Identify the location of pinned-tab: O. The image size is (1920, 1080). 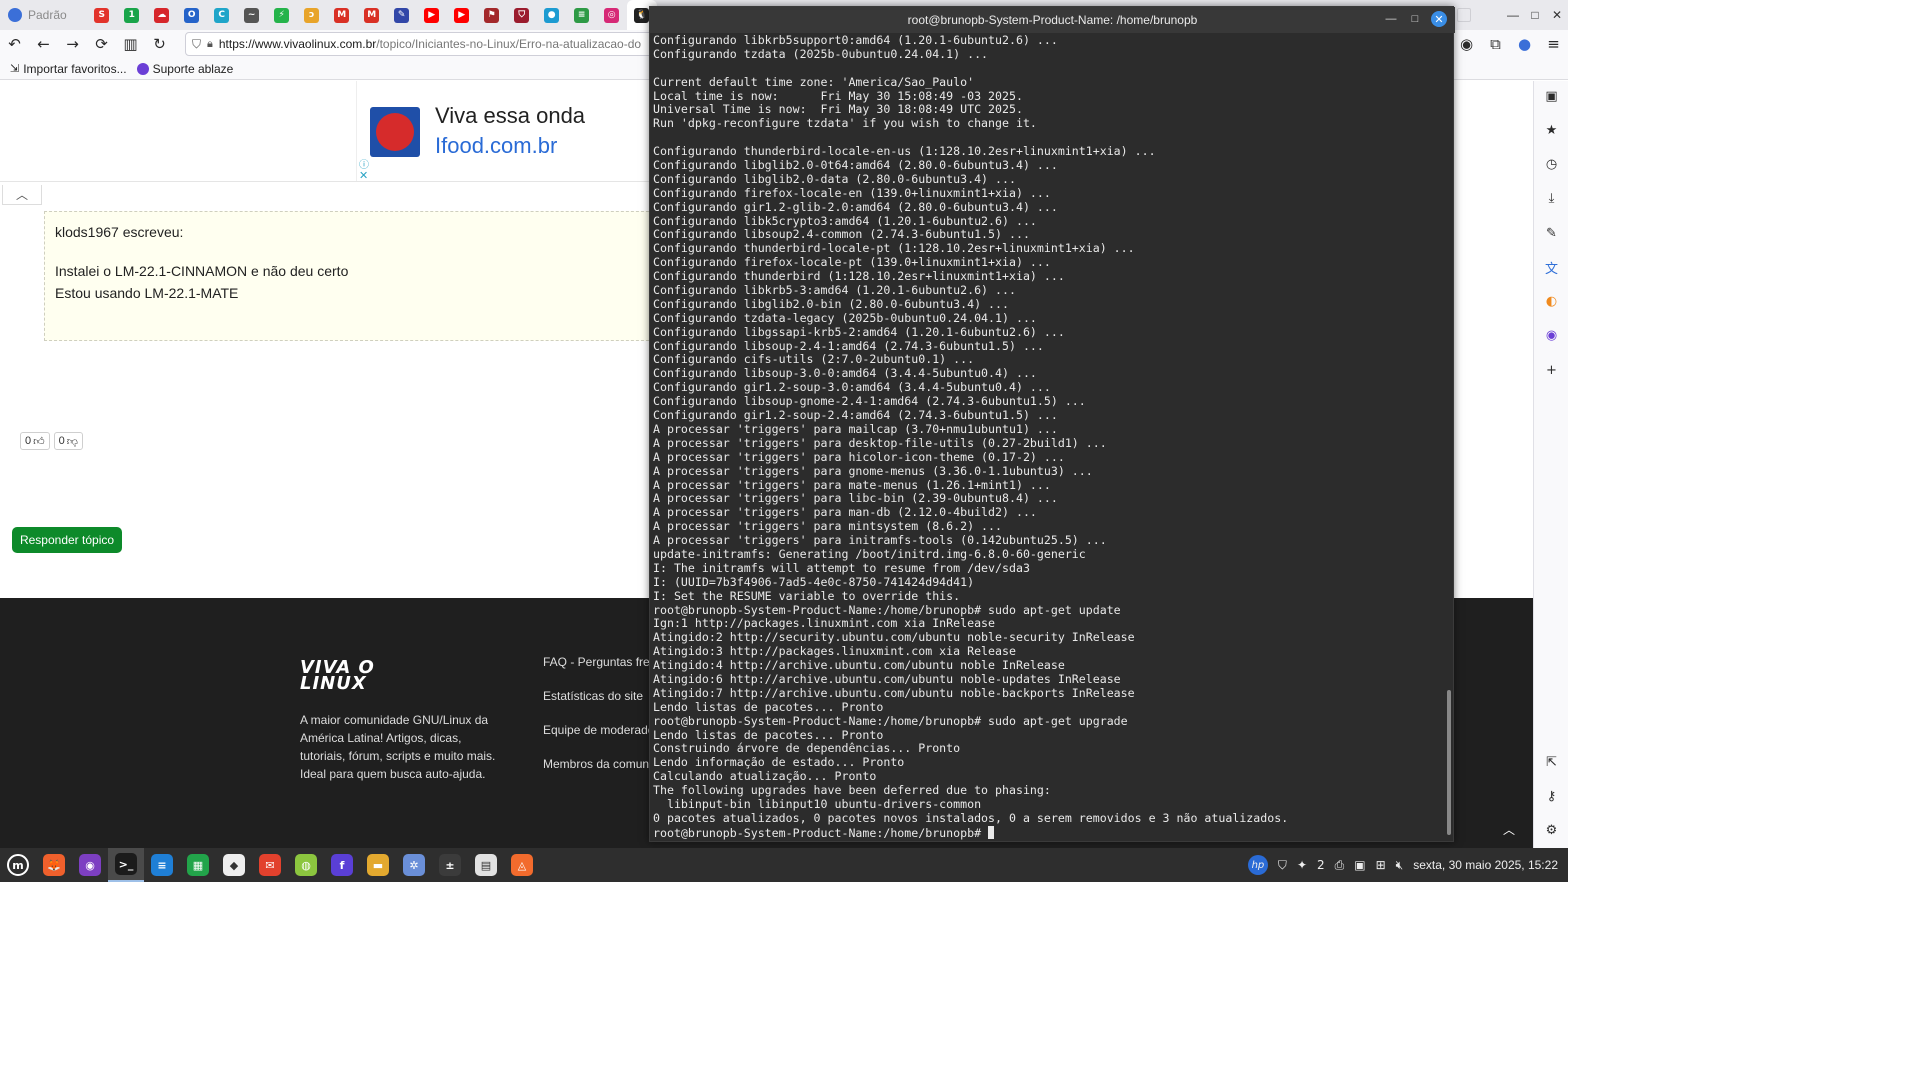
(192, 15).